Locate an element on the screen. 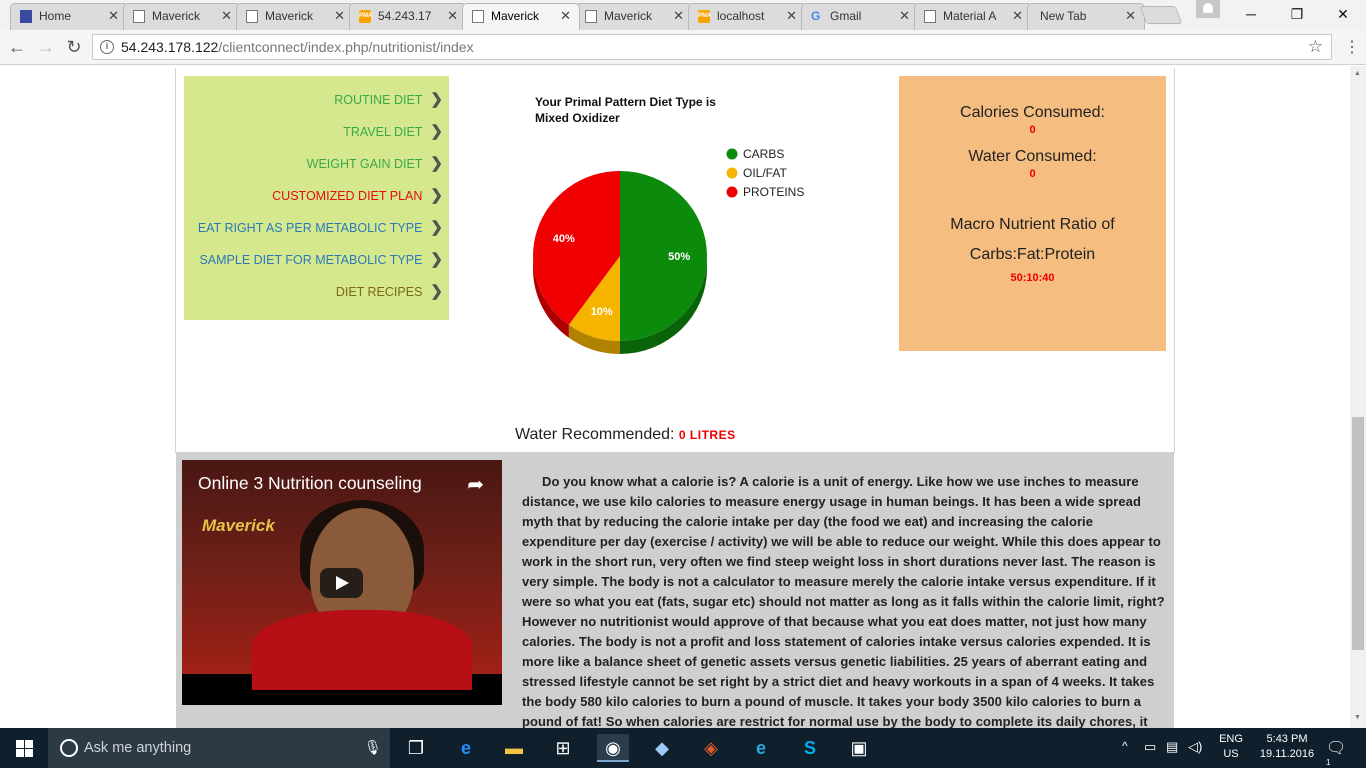 The height and width of the screenshot is (776, 1366). water-consumed-value: 0 is located at coordinates (1032, 174).